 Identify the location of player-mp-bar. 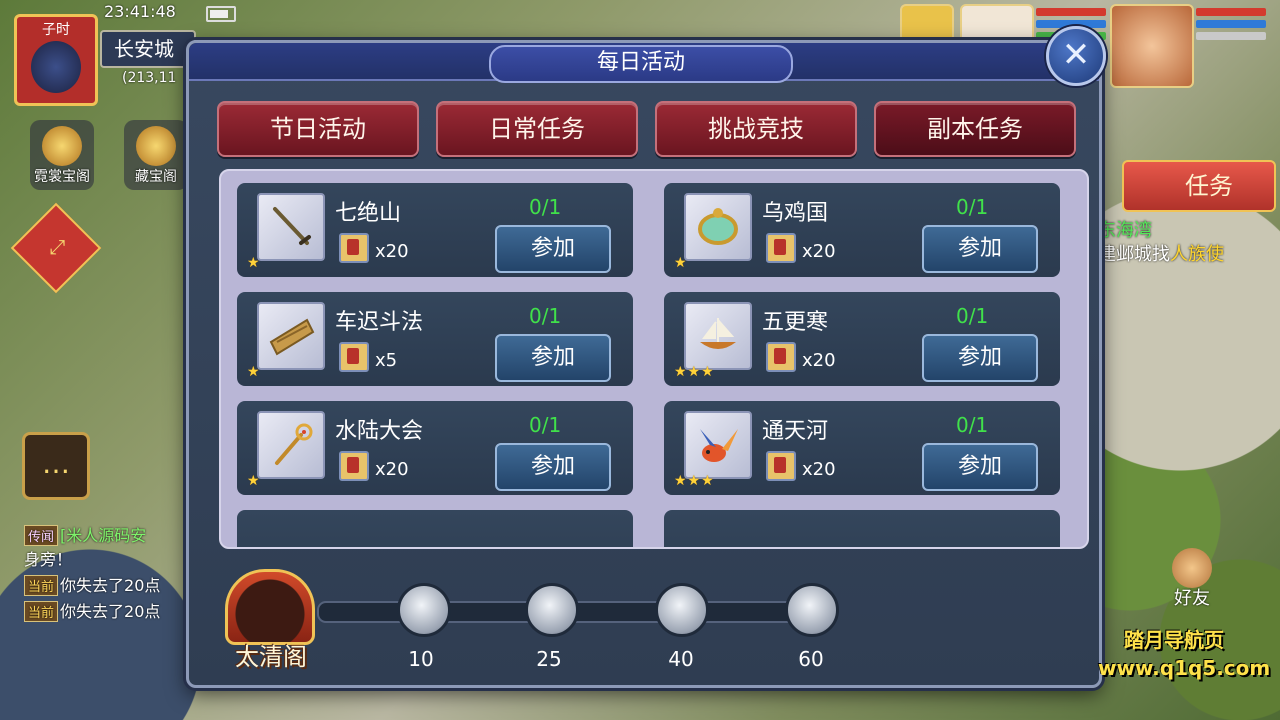
(1231, 24).